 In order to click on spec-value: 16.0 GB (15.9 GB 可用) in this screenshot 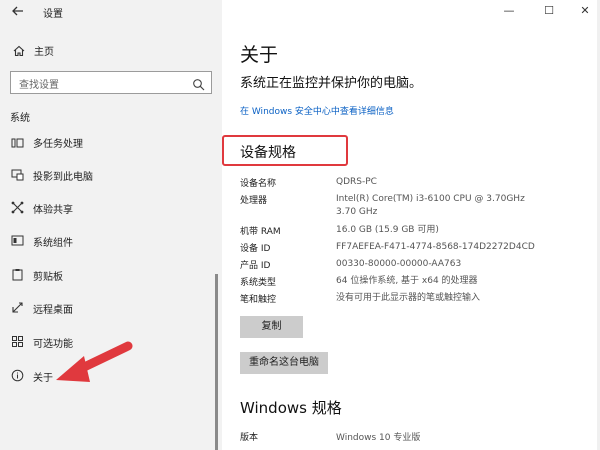, I will do `click(387, 230)`.